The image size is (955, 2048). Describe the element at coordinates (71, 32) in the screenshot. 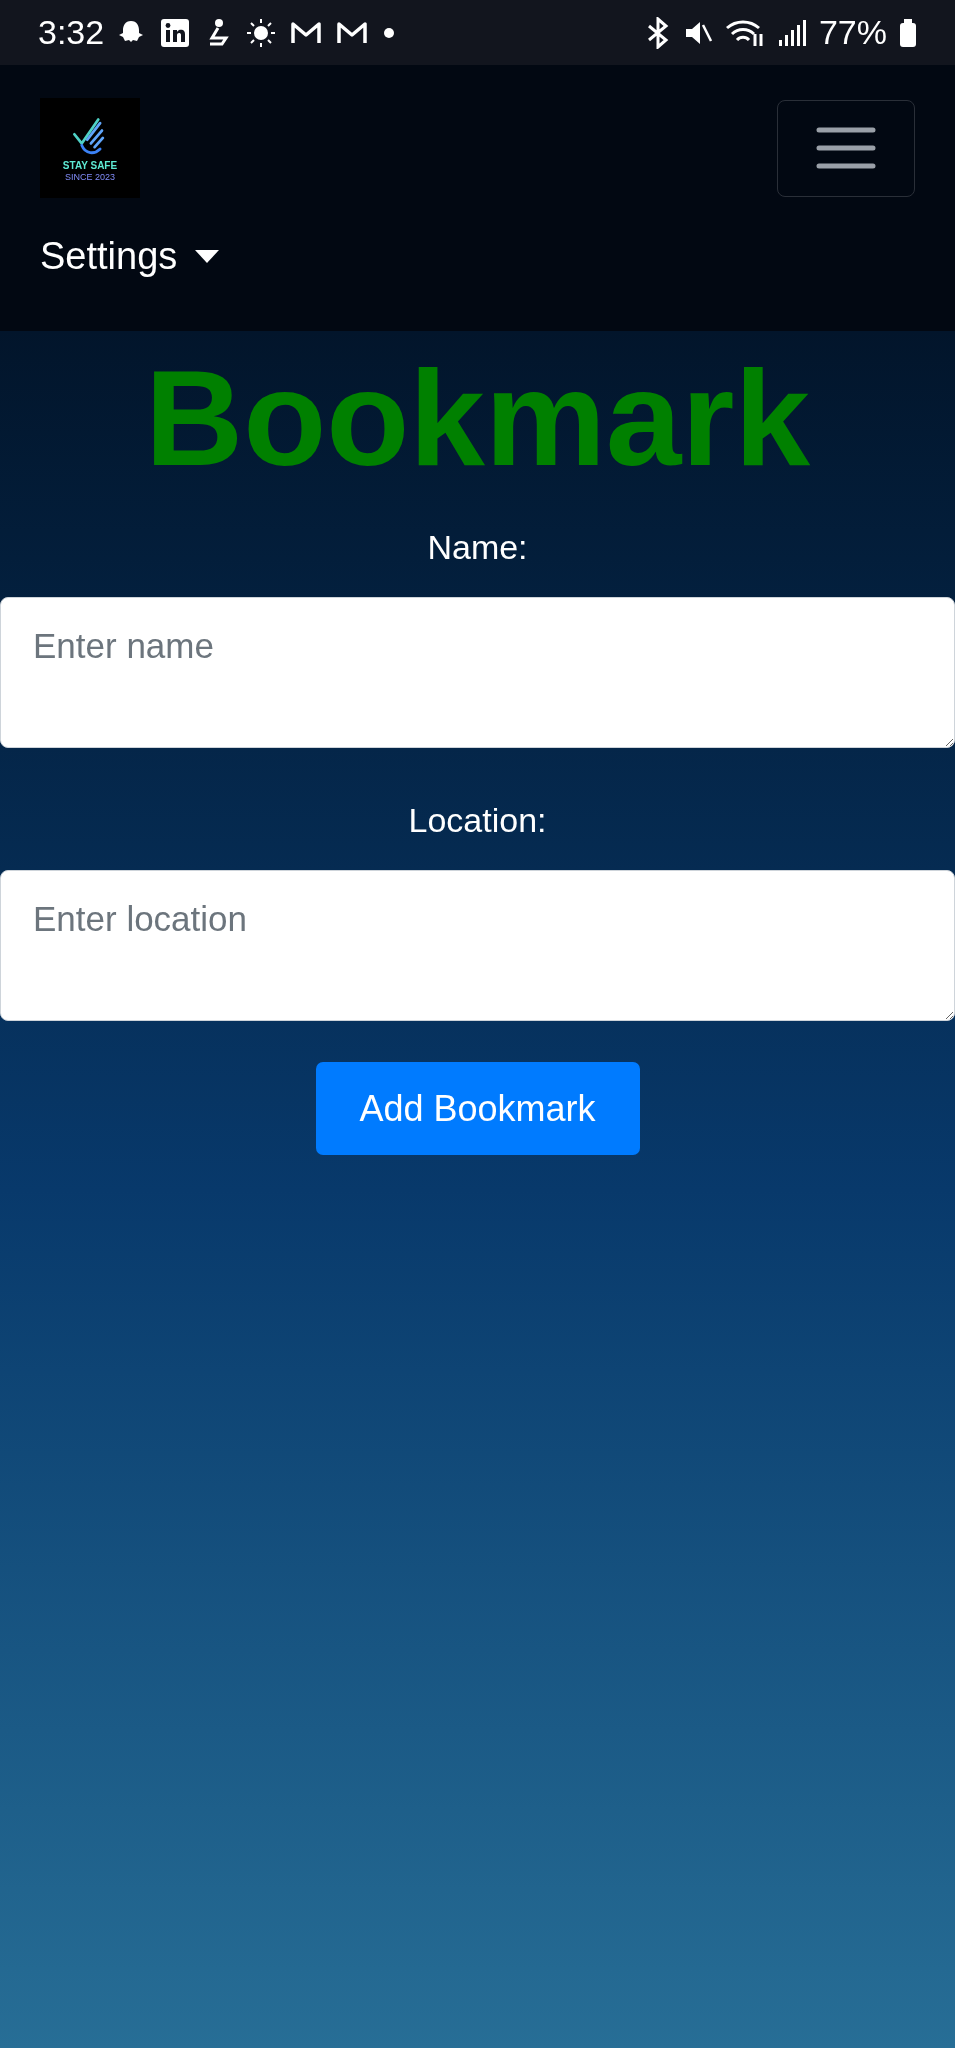

I see `status-time: 3:32` at that location.